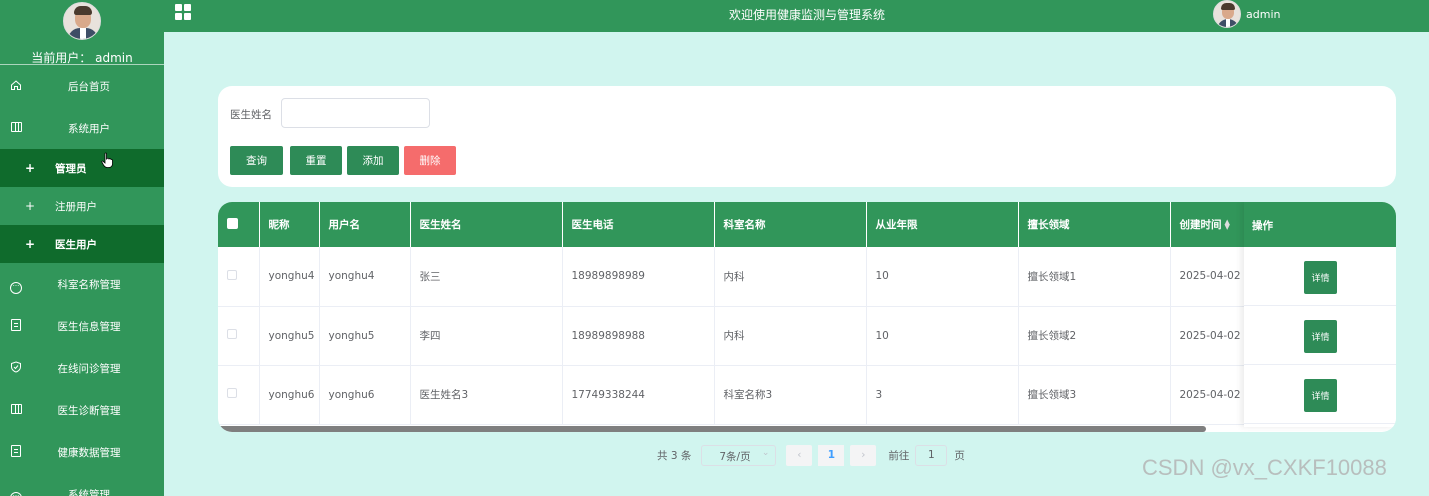  What do you see at coordinates (899, 456) in the screenshot?
I see `goto-label: 前往` at bounding box center [899, 456].